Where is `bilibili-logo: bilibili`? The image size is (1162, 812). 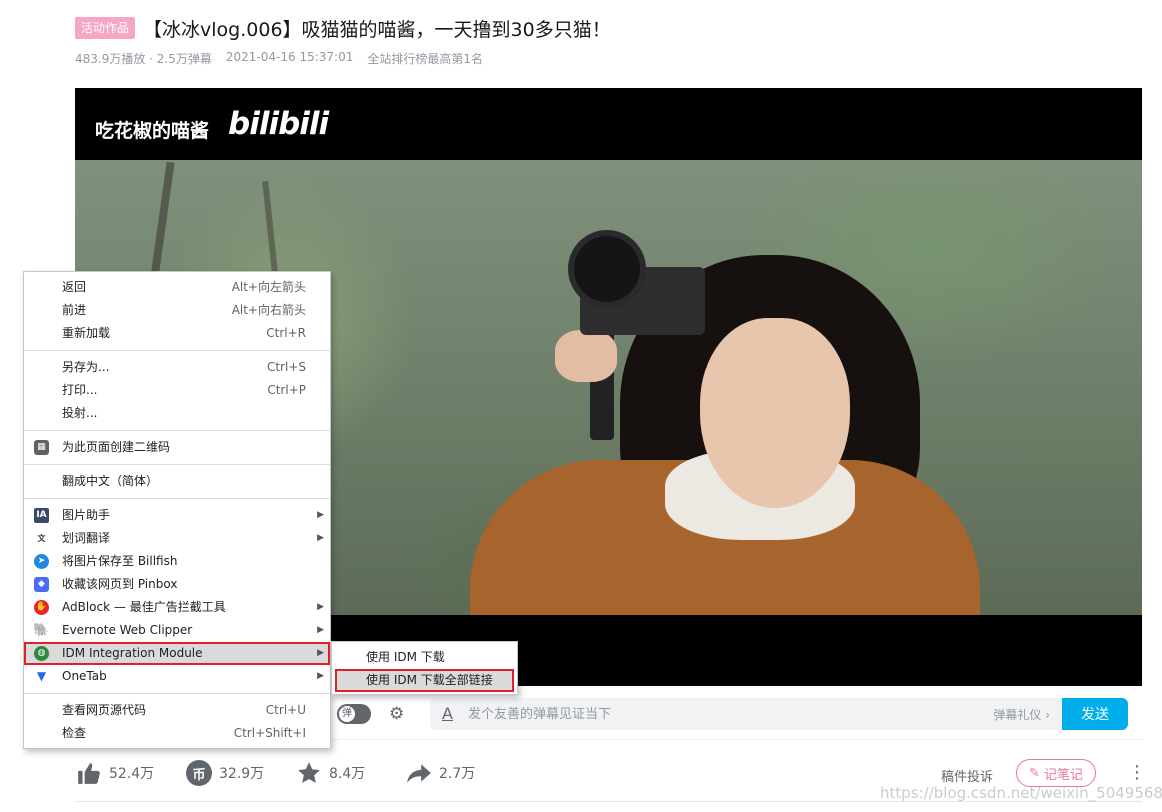
bilibili-logo: bilibili is located at coordinates (278, 124).